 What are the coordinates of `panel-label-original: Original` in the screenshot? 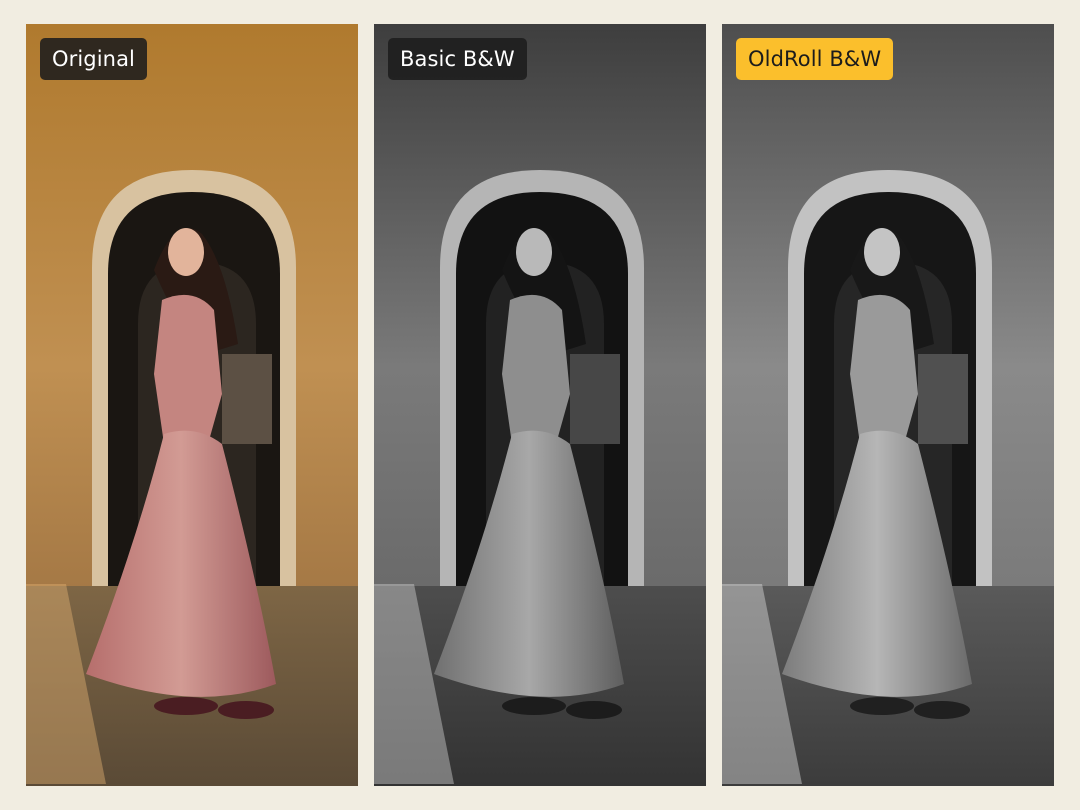 It's located at (93, 59).